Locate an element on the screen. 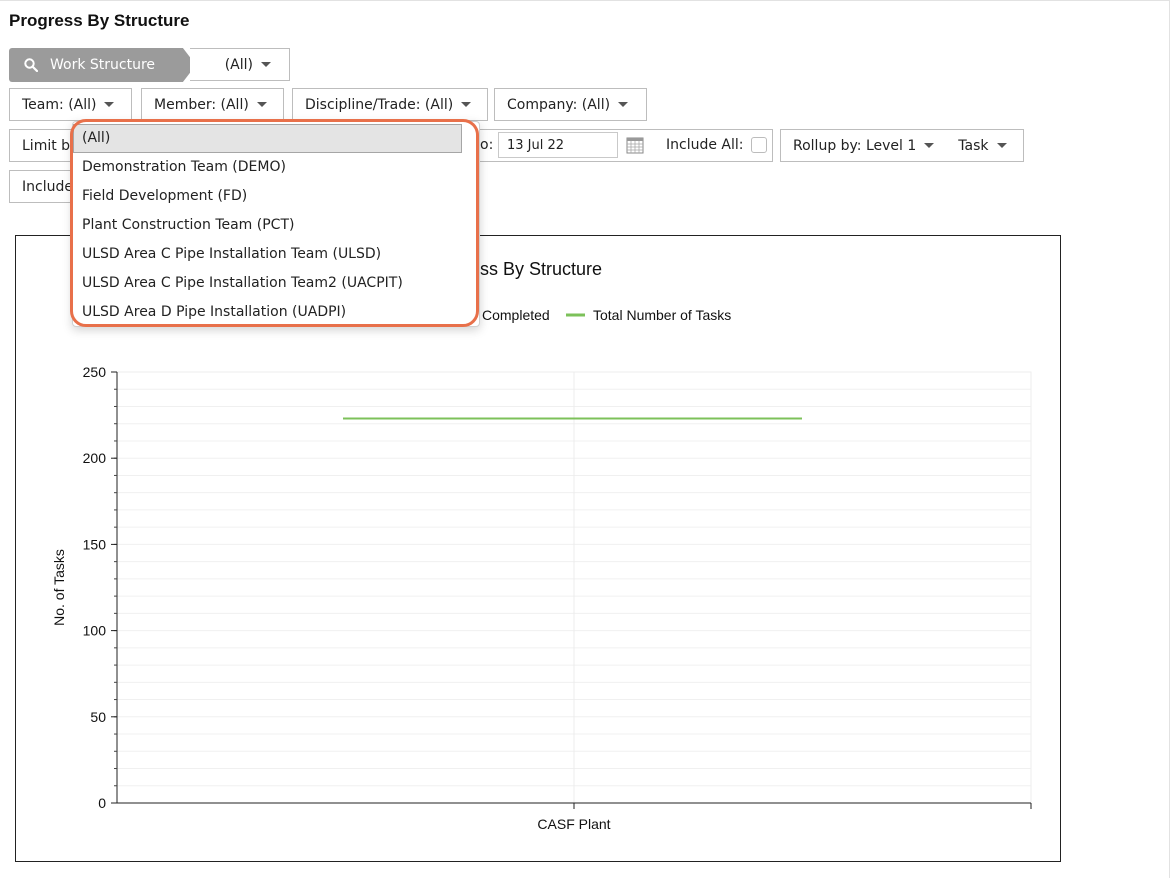 The image size is (1170, 878). date-input: 13 Jul 22 is located at coordinates (558, 145).